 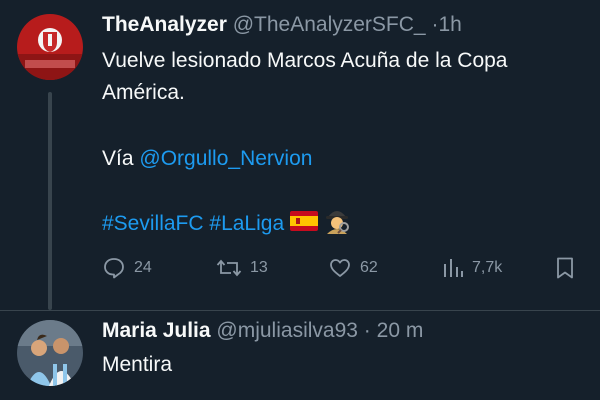 I want to click on reply-count: 24, so click(x=143, y=267).